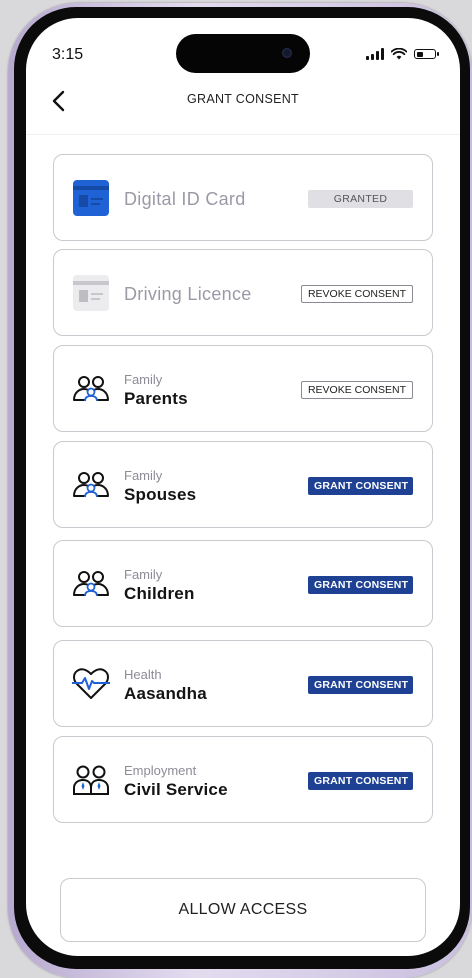  I want to click on status-icons, so click(402, 54).